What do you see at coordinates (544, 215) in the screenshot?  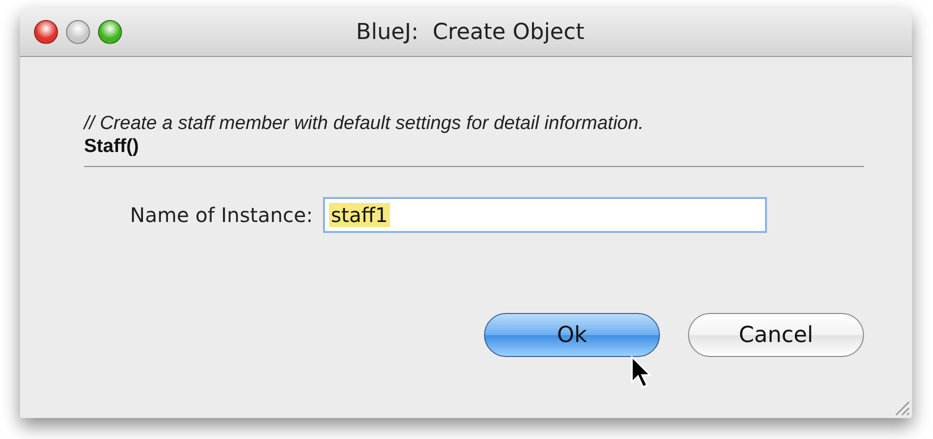 I see `instance-name-field: staff1` at bounding box center [544, 215].